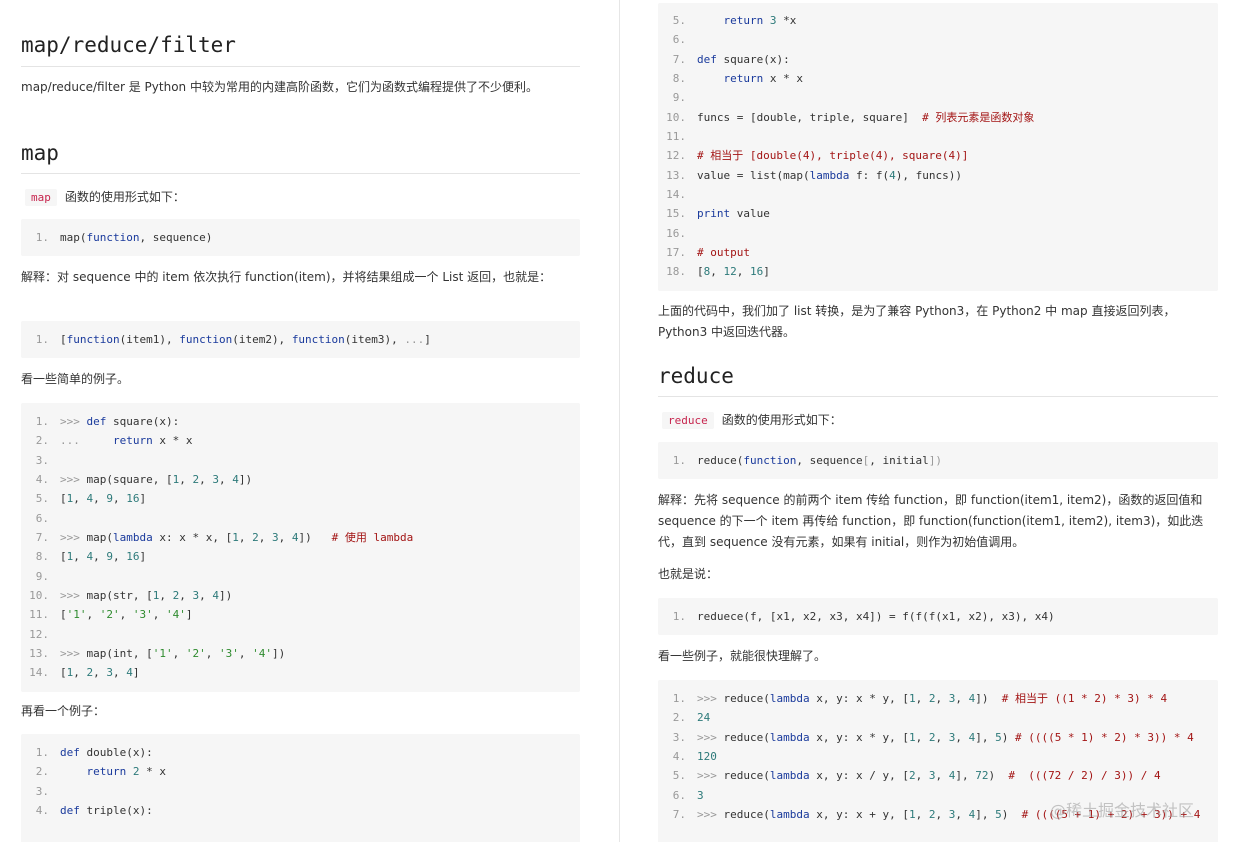  I want to click on code-token: '4', so click(176, 615).